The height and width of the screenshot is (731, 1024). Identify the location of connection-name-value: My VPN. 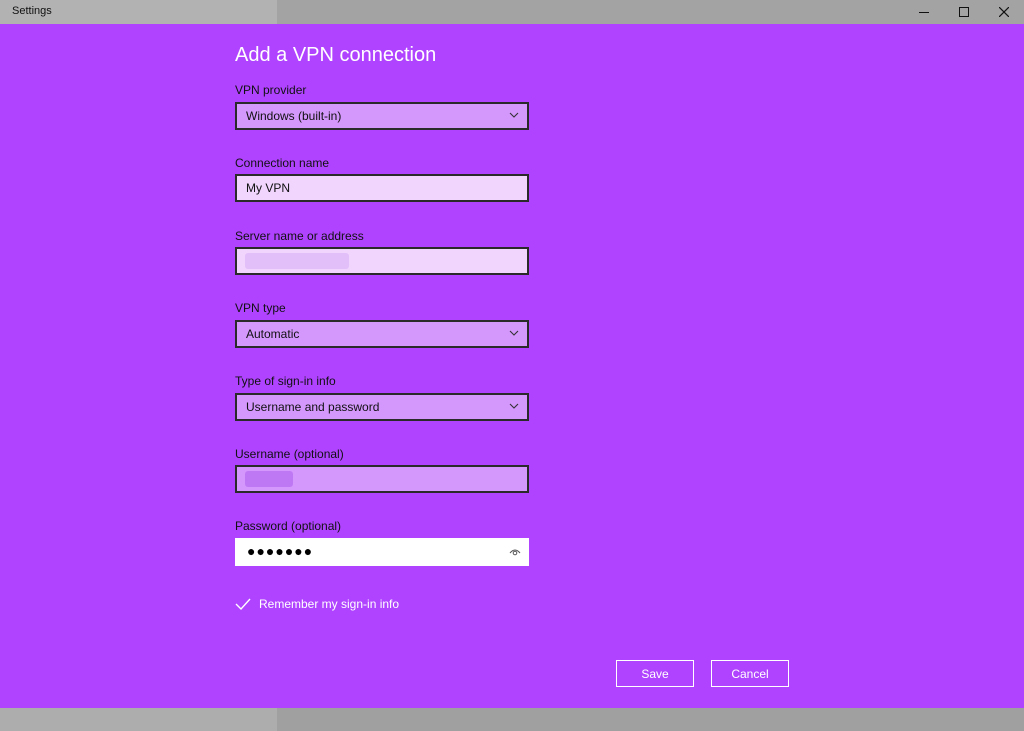
(268, 188).